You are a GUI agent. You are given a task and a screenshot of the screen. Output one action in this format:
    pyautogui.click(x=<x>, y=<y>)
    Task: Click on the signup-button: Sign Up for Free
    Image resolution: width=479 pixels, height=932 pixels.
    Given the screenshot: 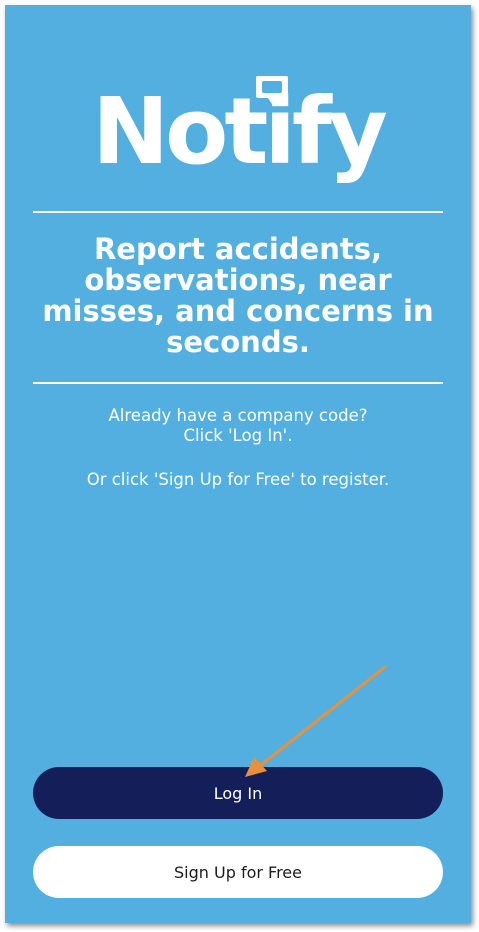 What is the action you would take?
    pyautogui.click(x=238, y=872)
    